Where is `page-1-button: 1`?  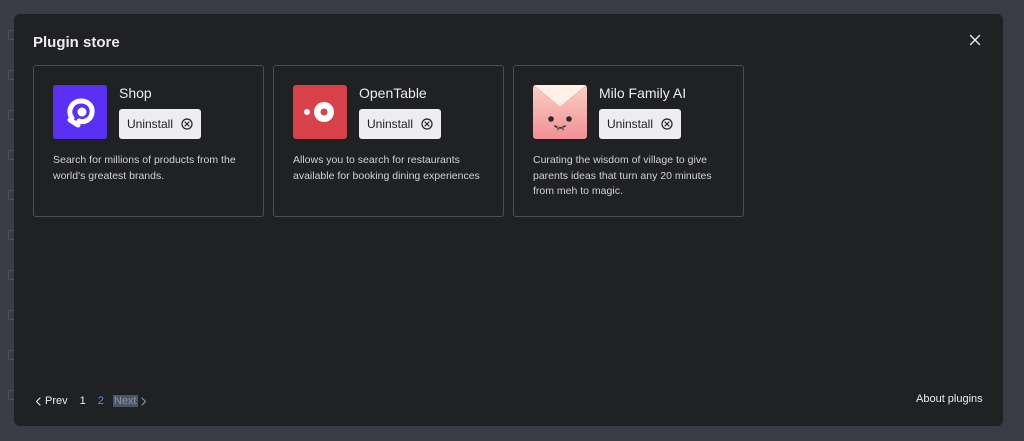
page-1-button: 1 is located at coordinates (83, 401).